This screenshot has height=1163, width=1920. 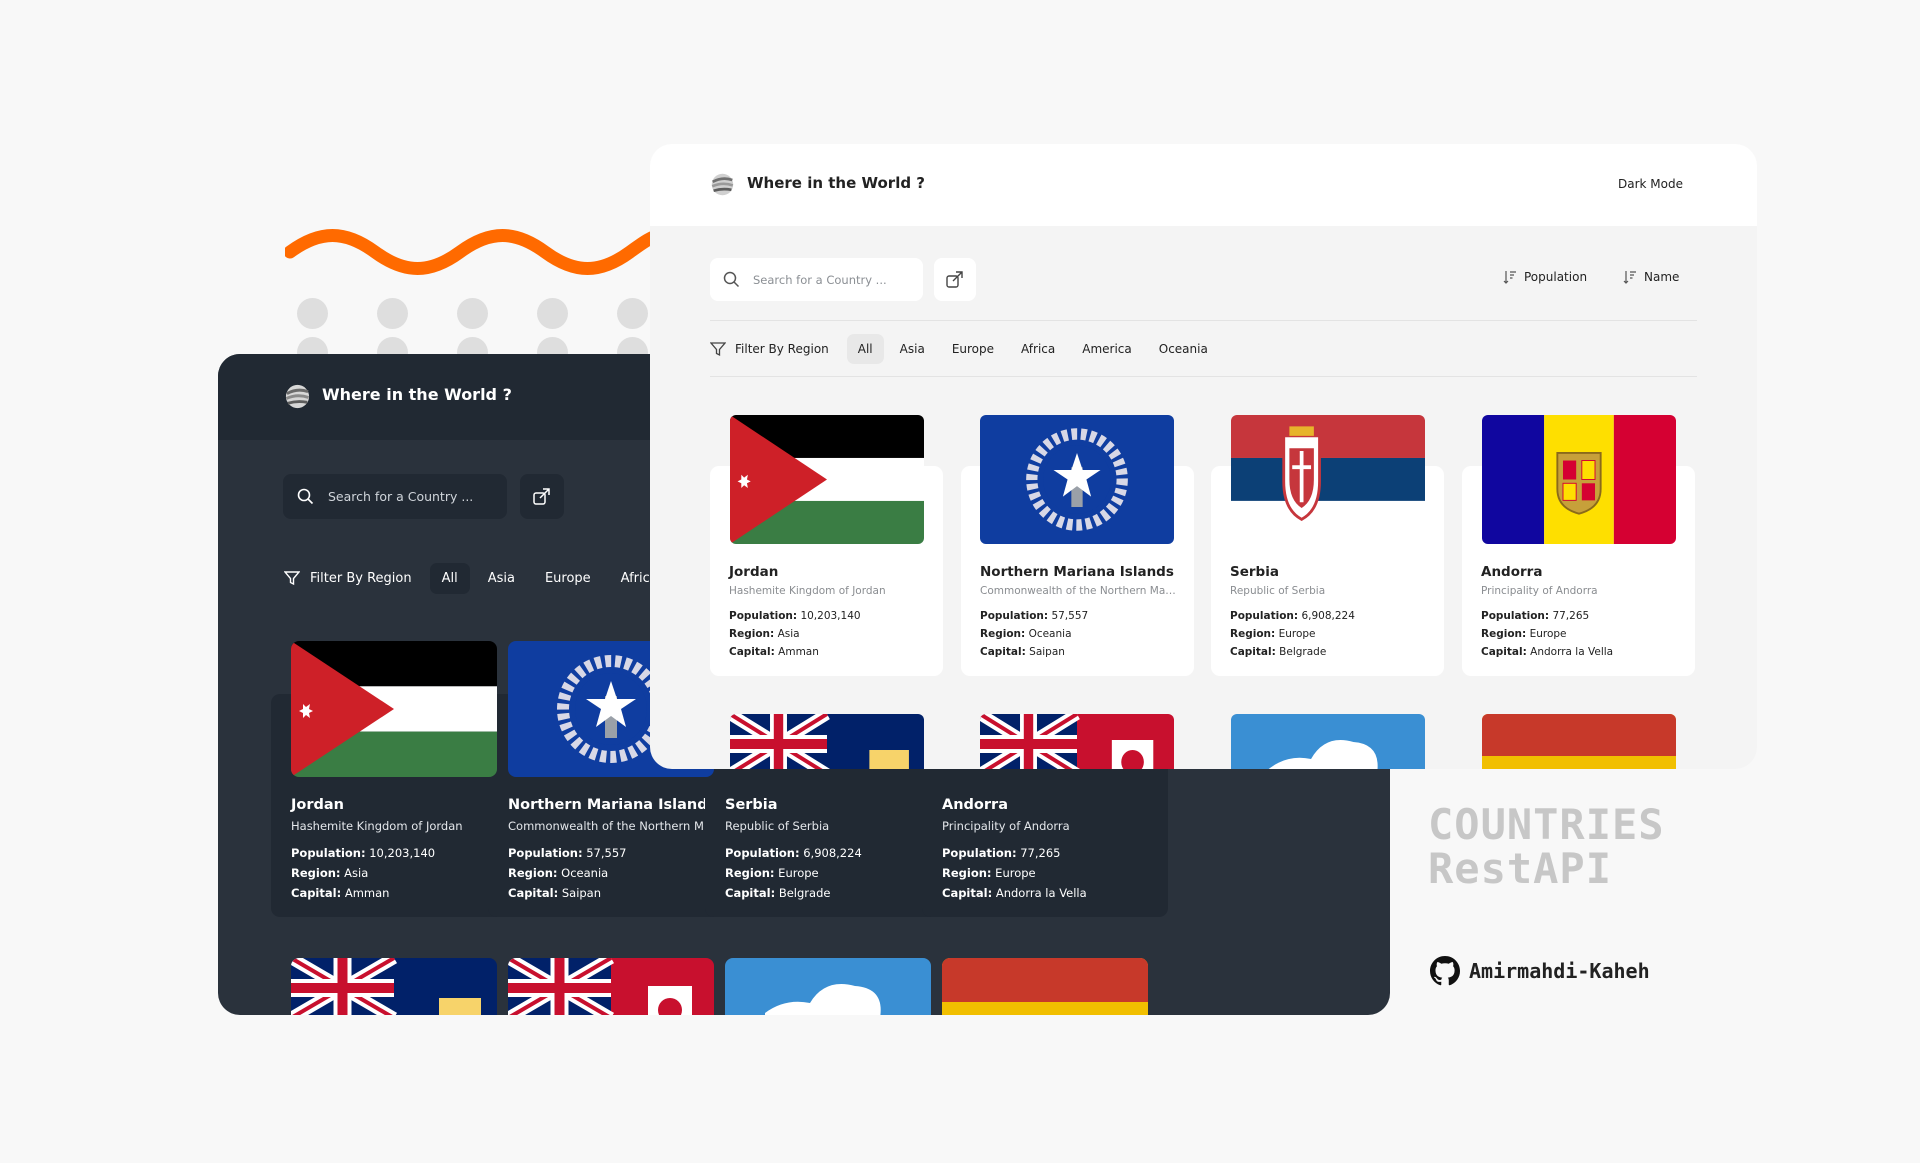 I want to click on project-brand: COUNTRIES RestAPI, so click(x=1546, y=847).